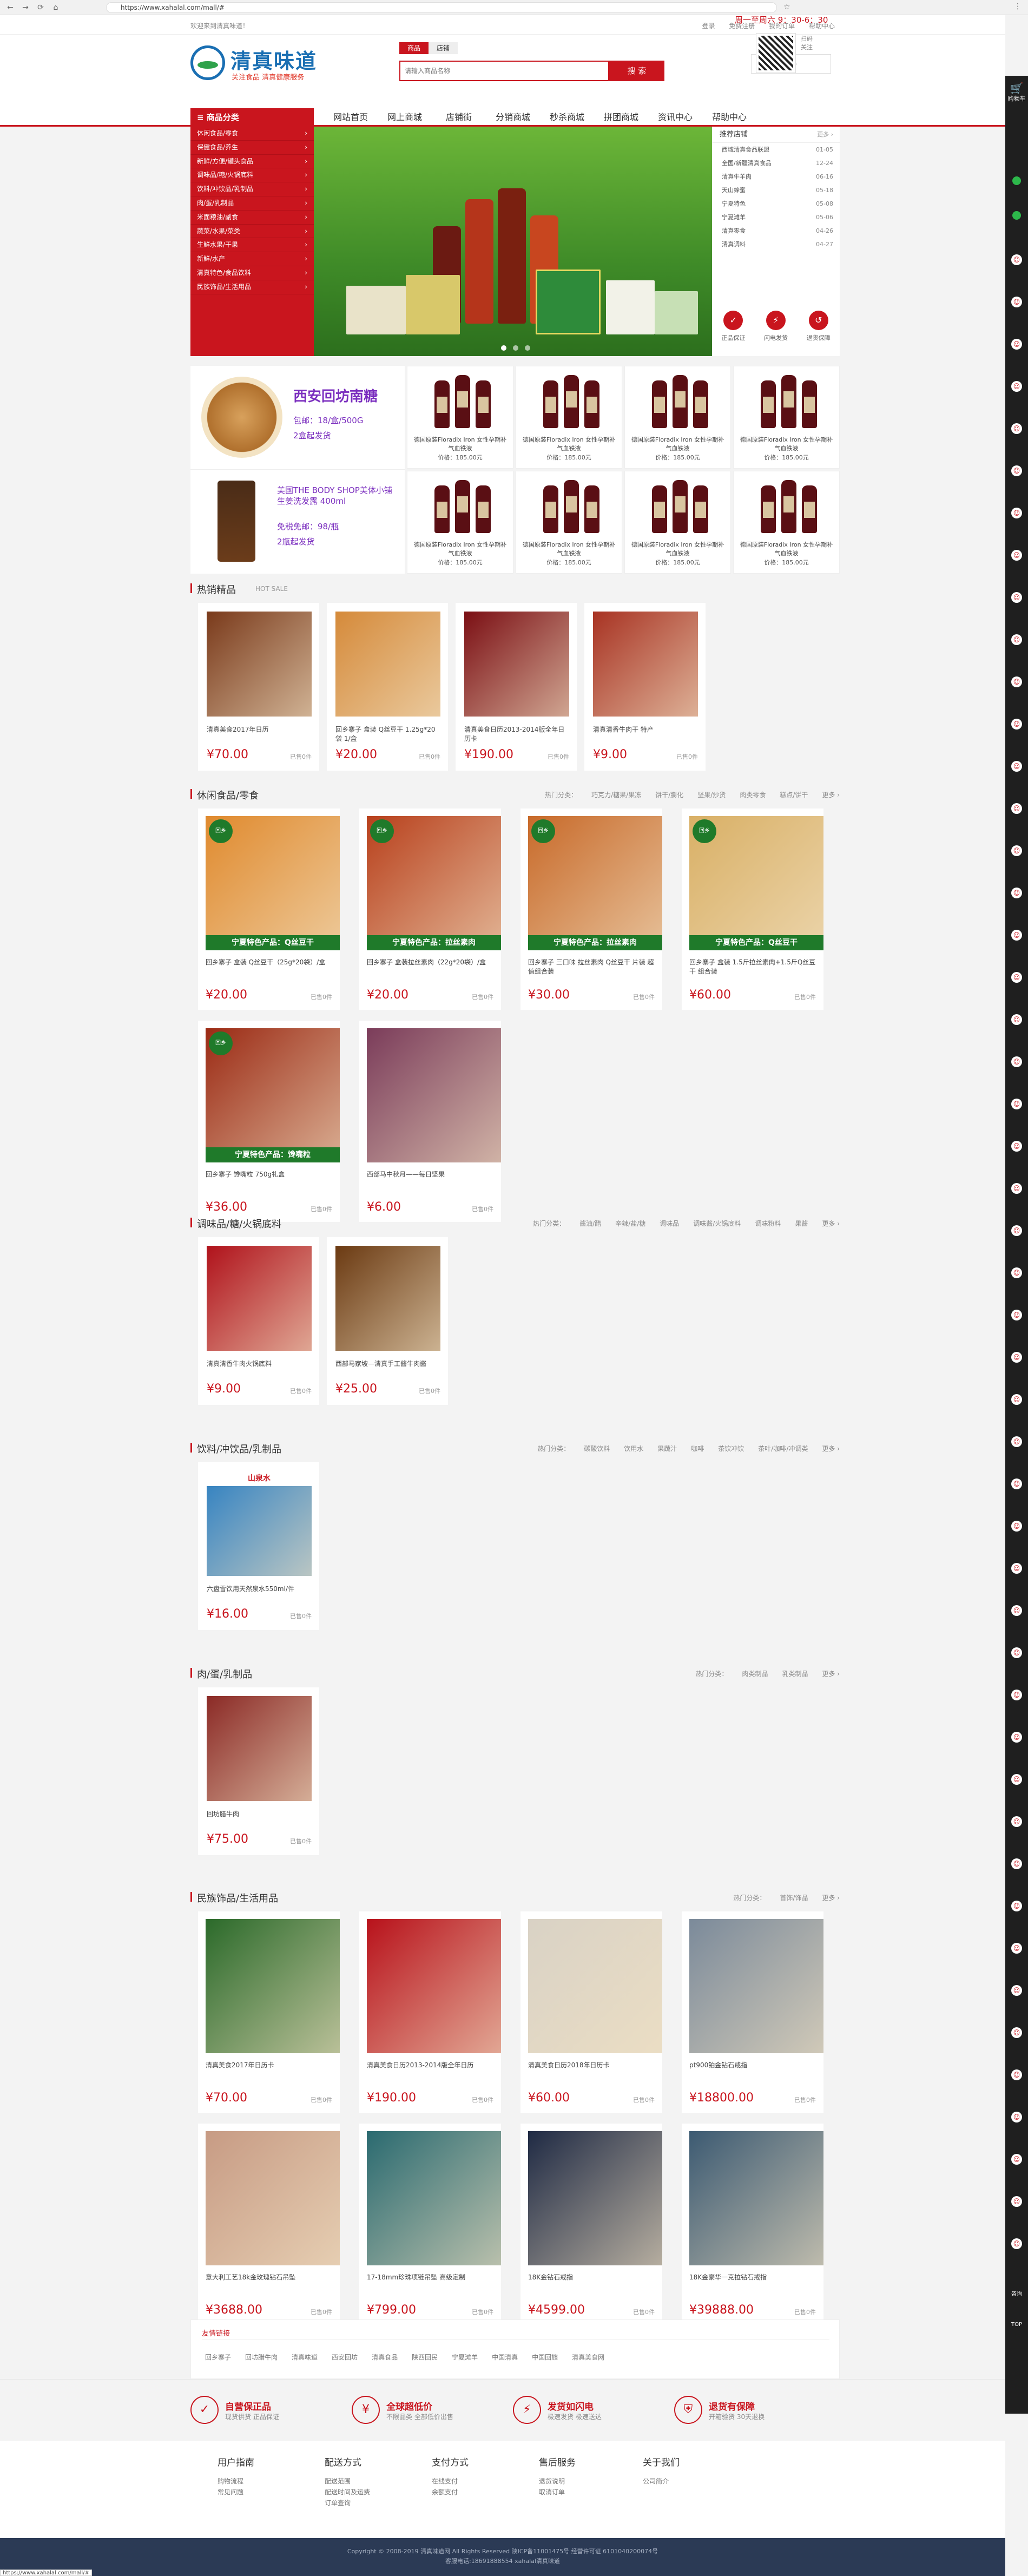 The height and width of the screenshot is (2576, 1028). I want to click on friend-link: 回乡寨子, so click(218, 2357).